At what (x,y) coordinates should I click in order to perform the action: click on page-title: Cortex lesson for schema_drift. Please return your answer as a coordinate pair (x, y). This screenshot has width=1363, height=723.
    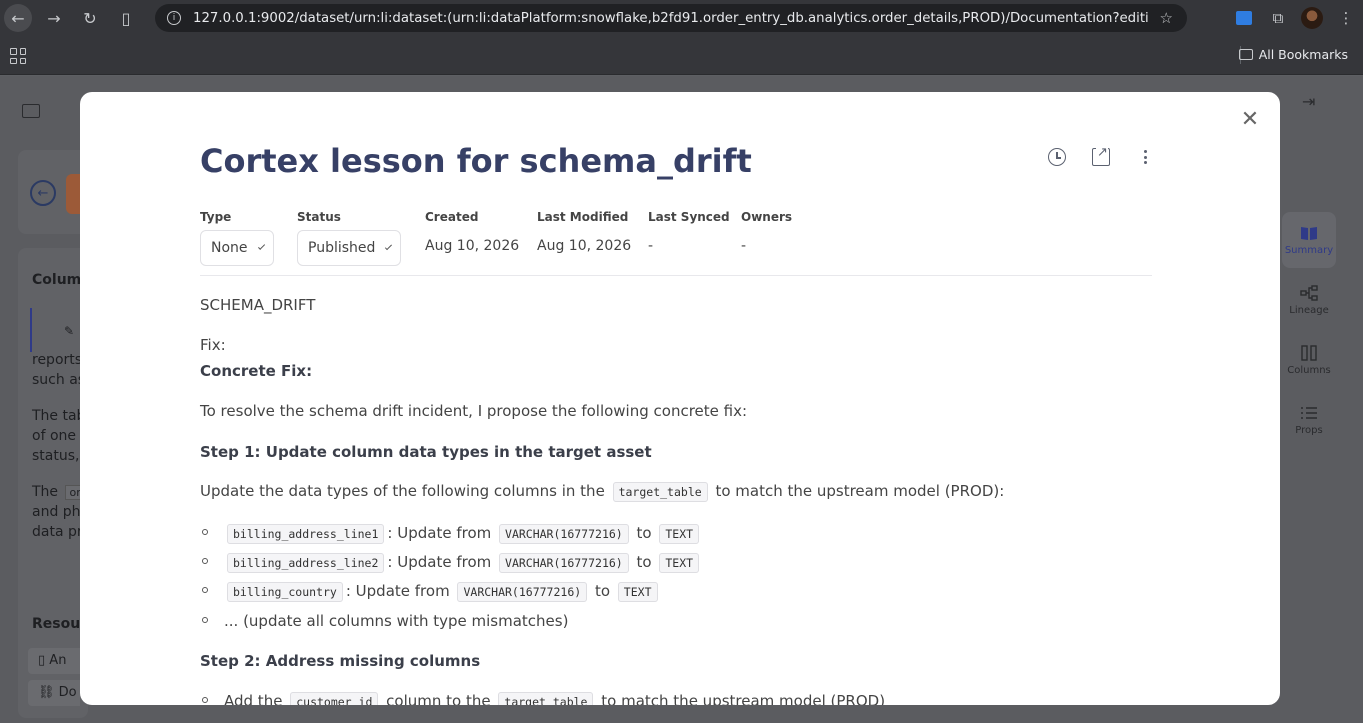
    Looking at the image, I should click on (476, 161).